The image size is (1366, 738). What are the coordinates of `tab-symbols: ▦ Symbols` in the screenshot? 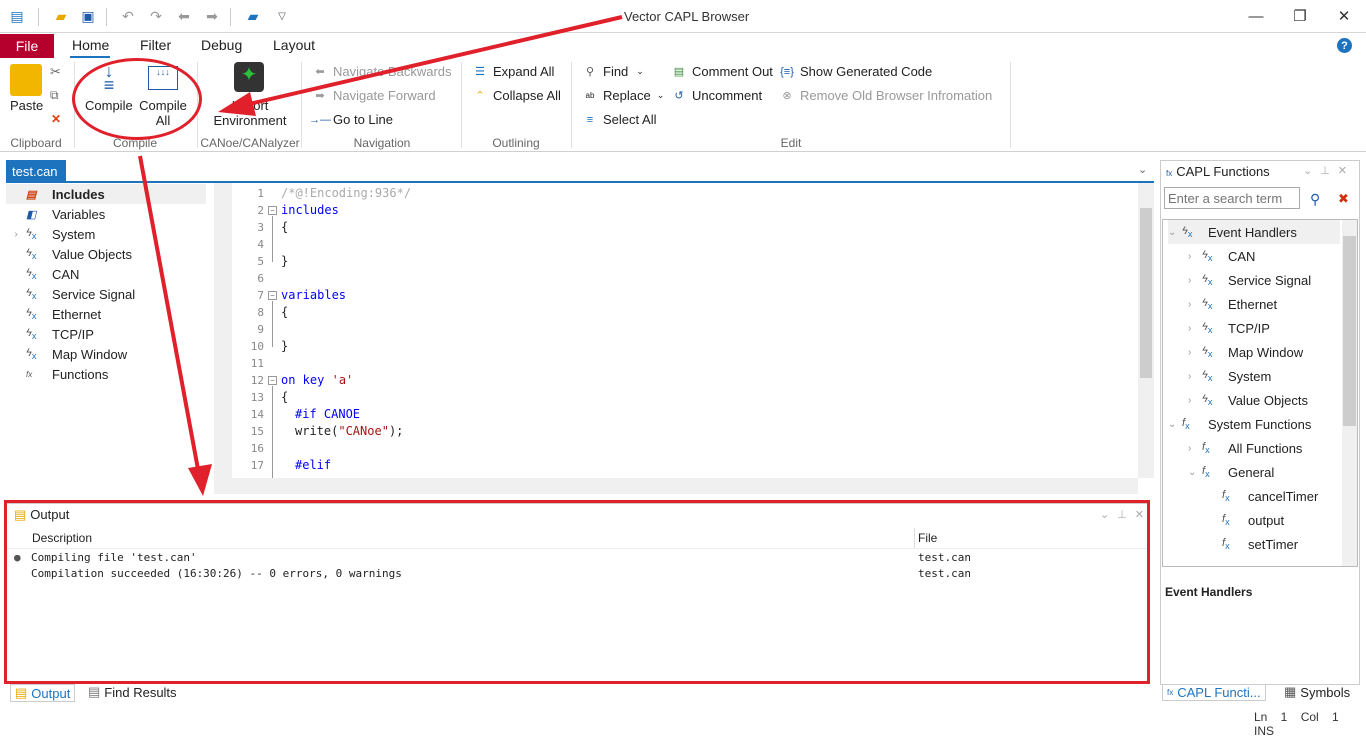 It's located at (1317, 692).